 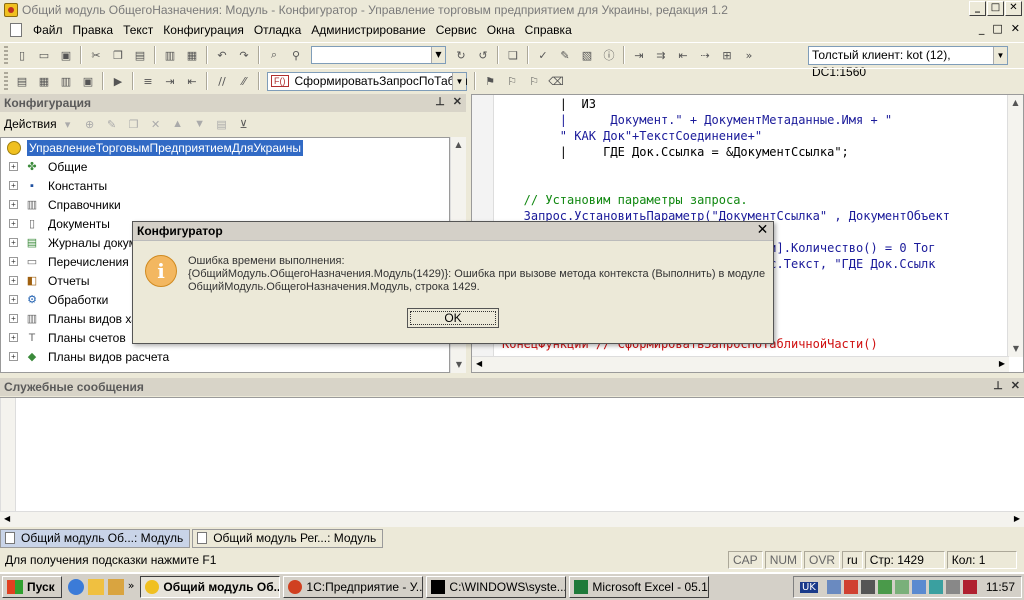 What do you see at coordinates (66, 55) in the screenshot?
I see `save-icon: ▣` at bounding box center [66, 55].